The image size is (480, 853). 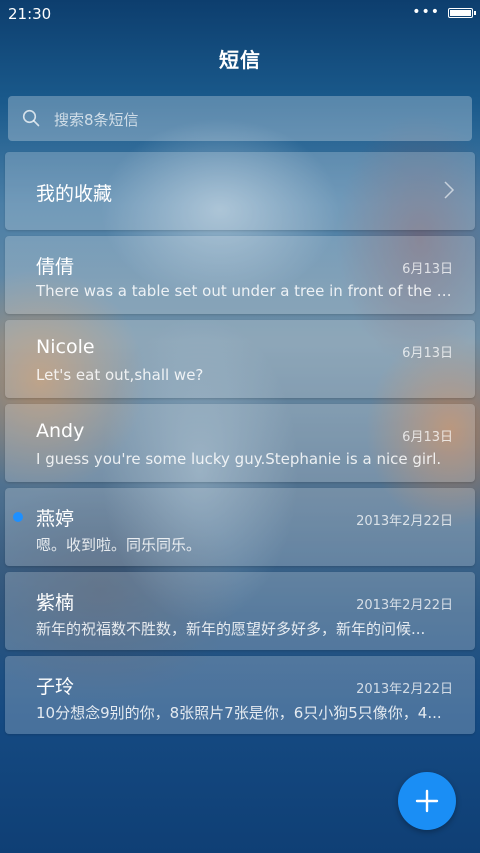 I want to click on message-preview: 嗯。收到啦。同乐同乐。, so click(x=119, y=545).